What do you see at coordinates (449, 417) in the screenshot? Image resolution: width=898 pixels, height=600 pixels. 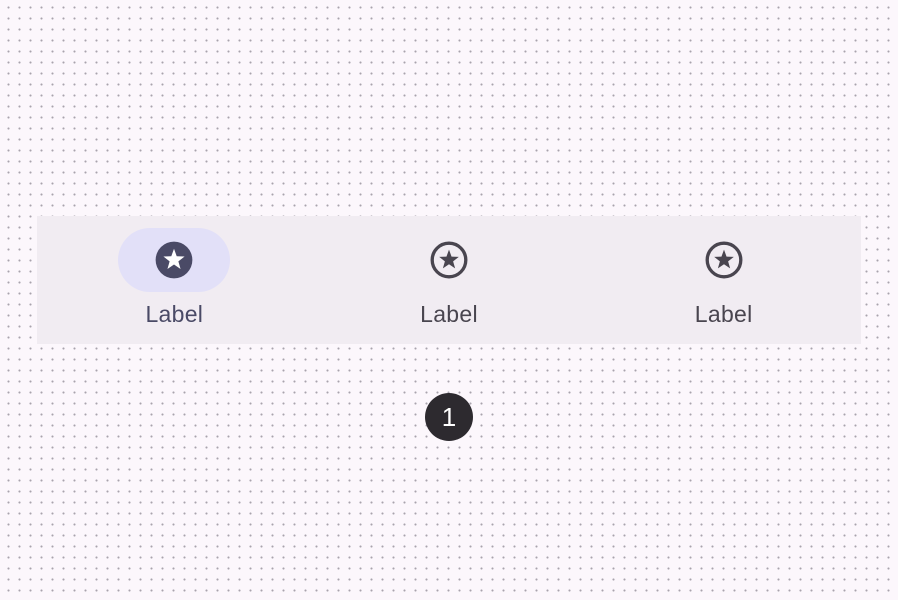 I see `step-number-badge: 1` at bounding box center [449, 417].